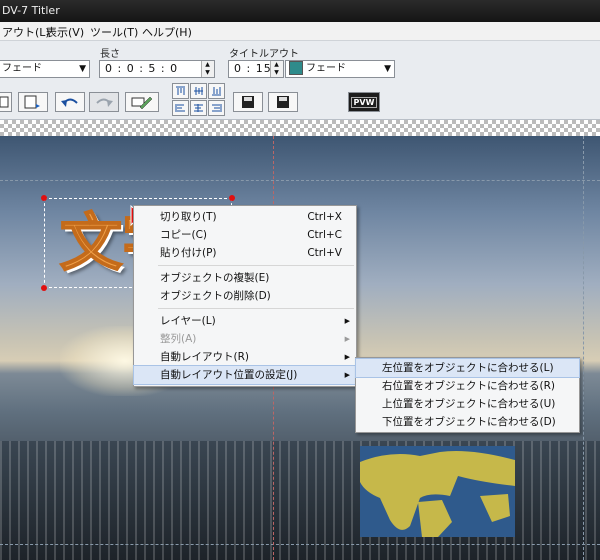 The width and height of the screenshot is (600, 560). I want to click on transition-color-icon, so click(296, 68).